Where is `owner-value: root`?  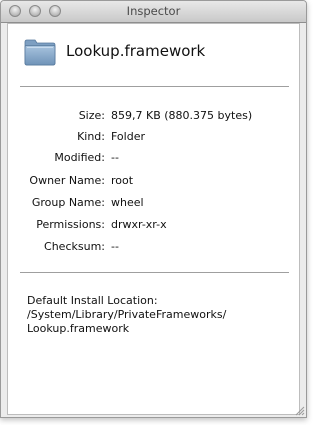
owner-value: root is located at coordinates (122, 180).